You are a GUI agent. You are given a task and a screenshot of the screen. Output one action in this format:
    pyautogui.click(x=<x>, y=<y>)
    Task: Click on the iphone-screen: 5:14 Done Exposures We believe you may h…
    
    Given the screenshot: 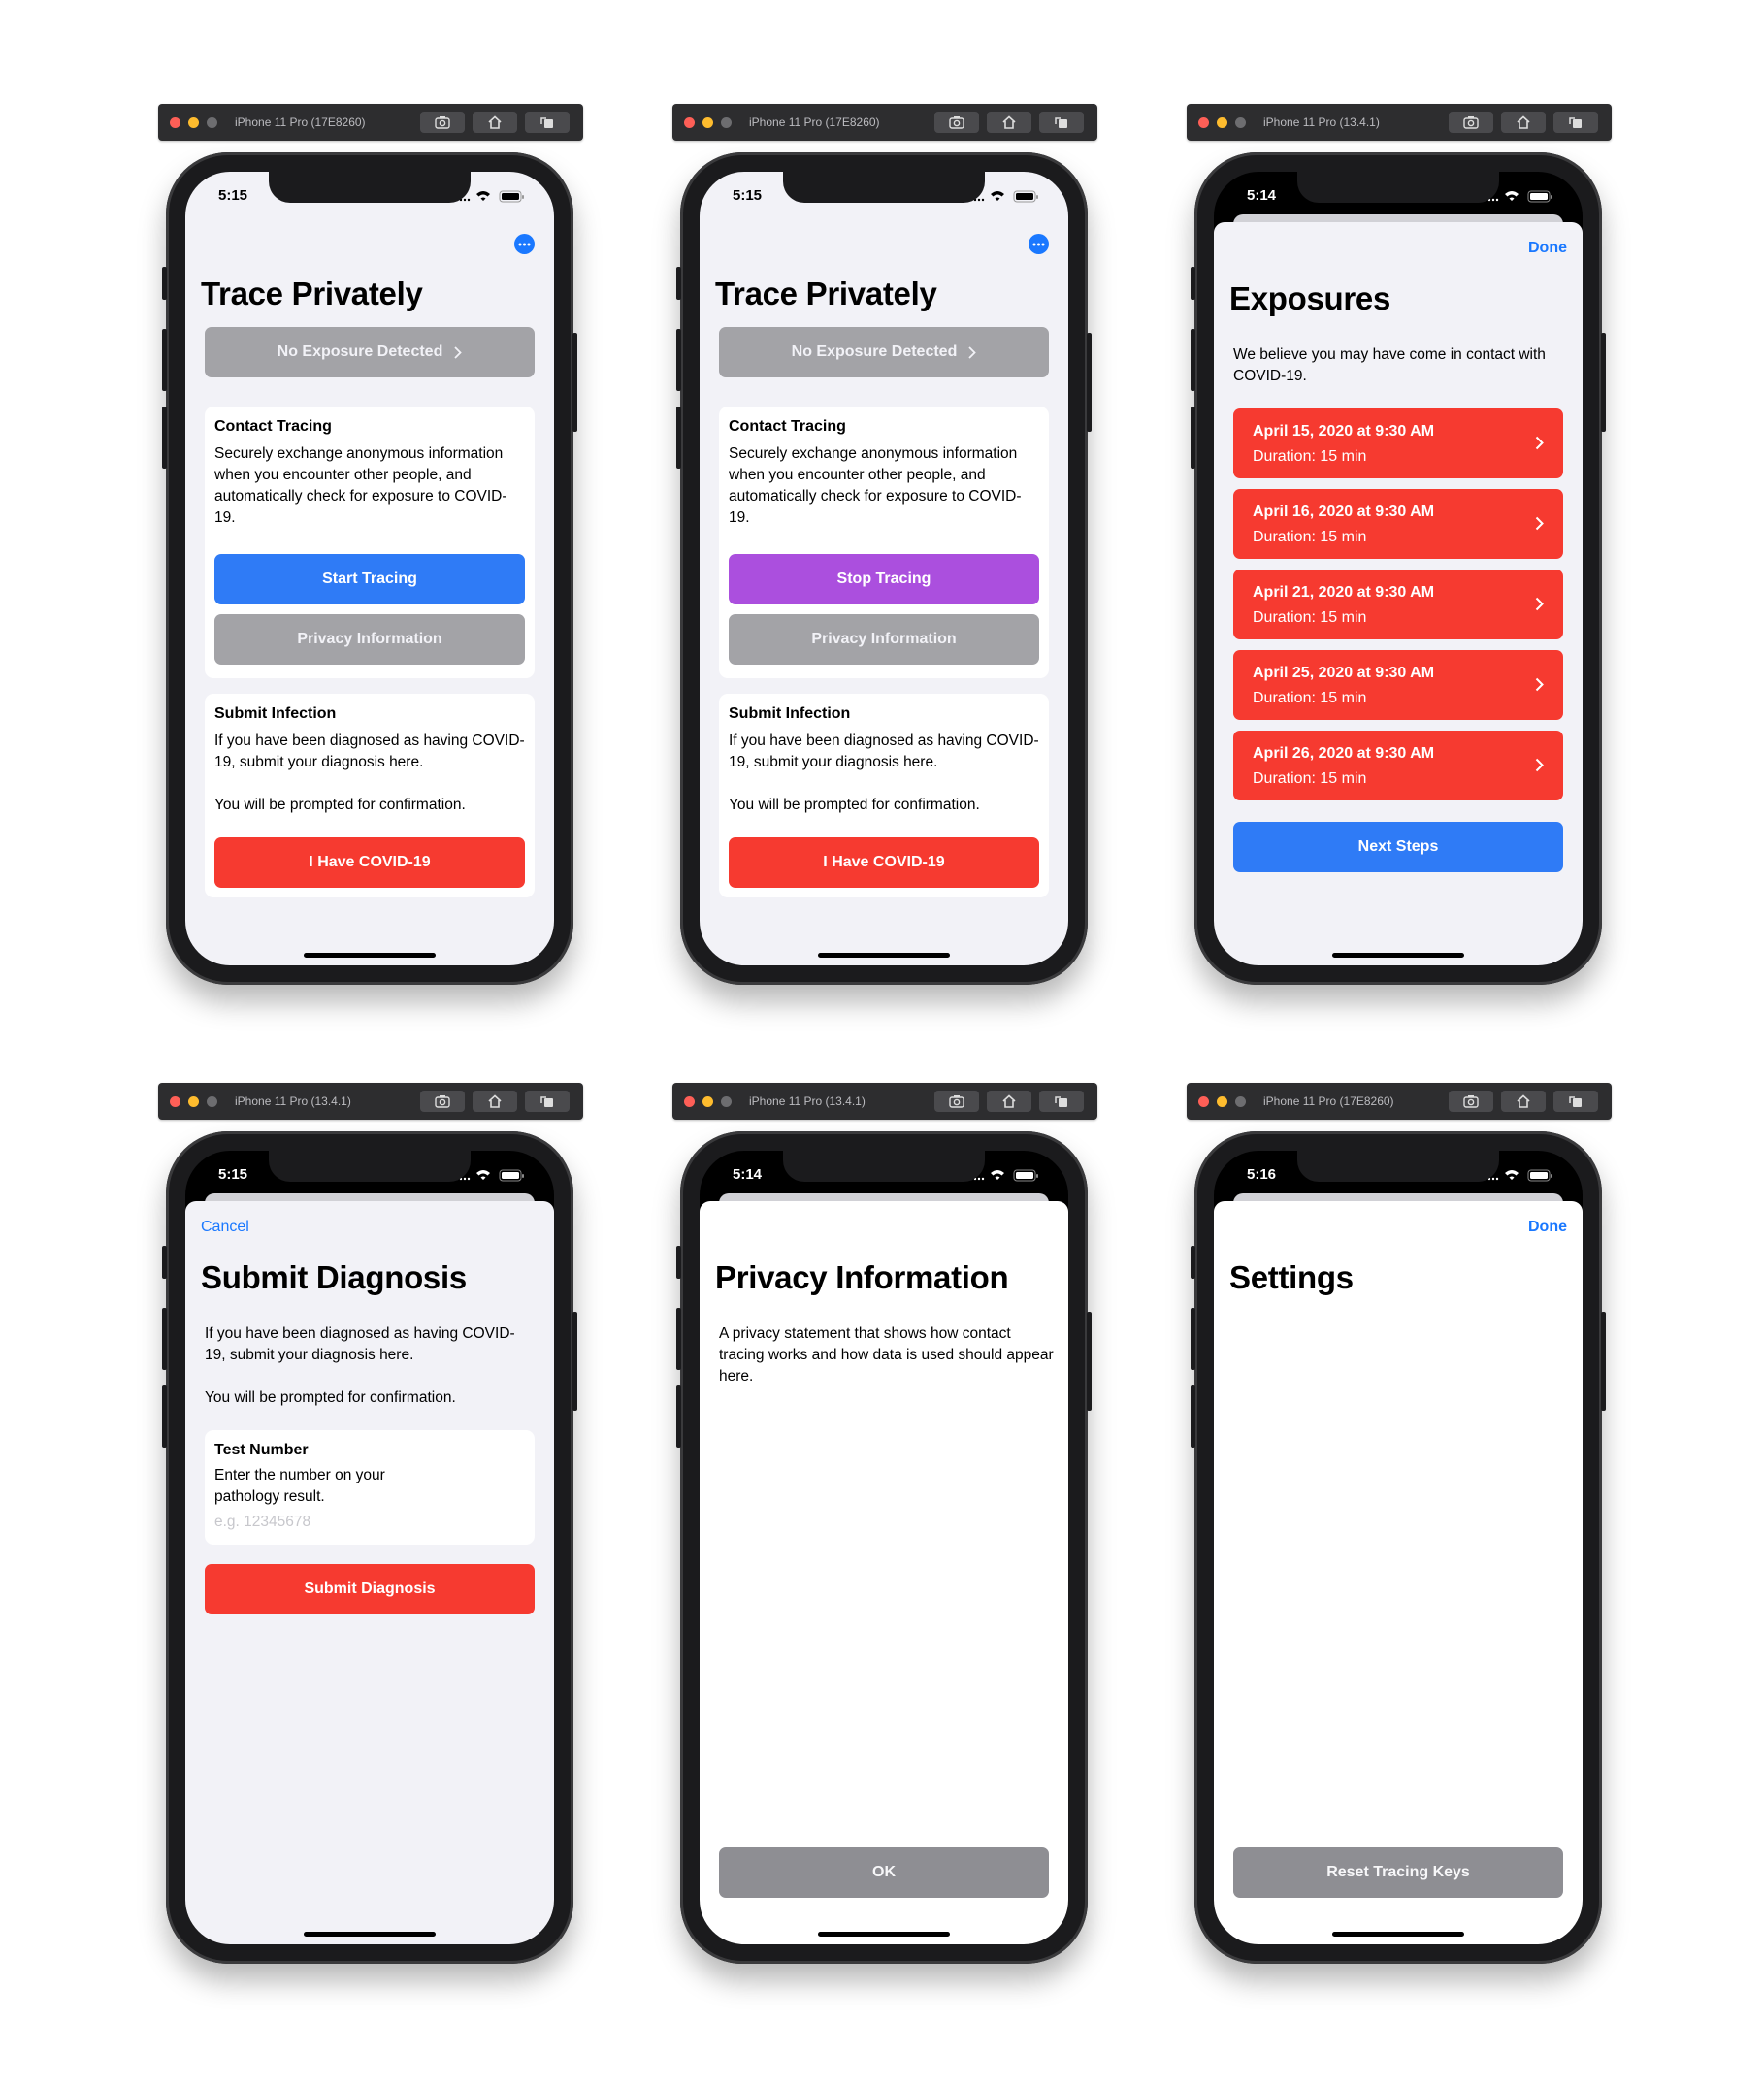 What is the action you would take?
    pyautogui.click(x=1398, y=568)
    